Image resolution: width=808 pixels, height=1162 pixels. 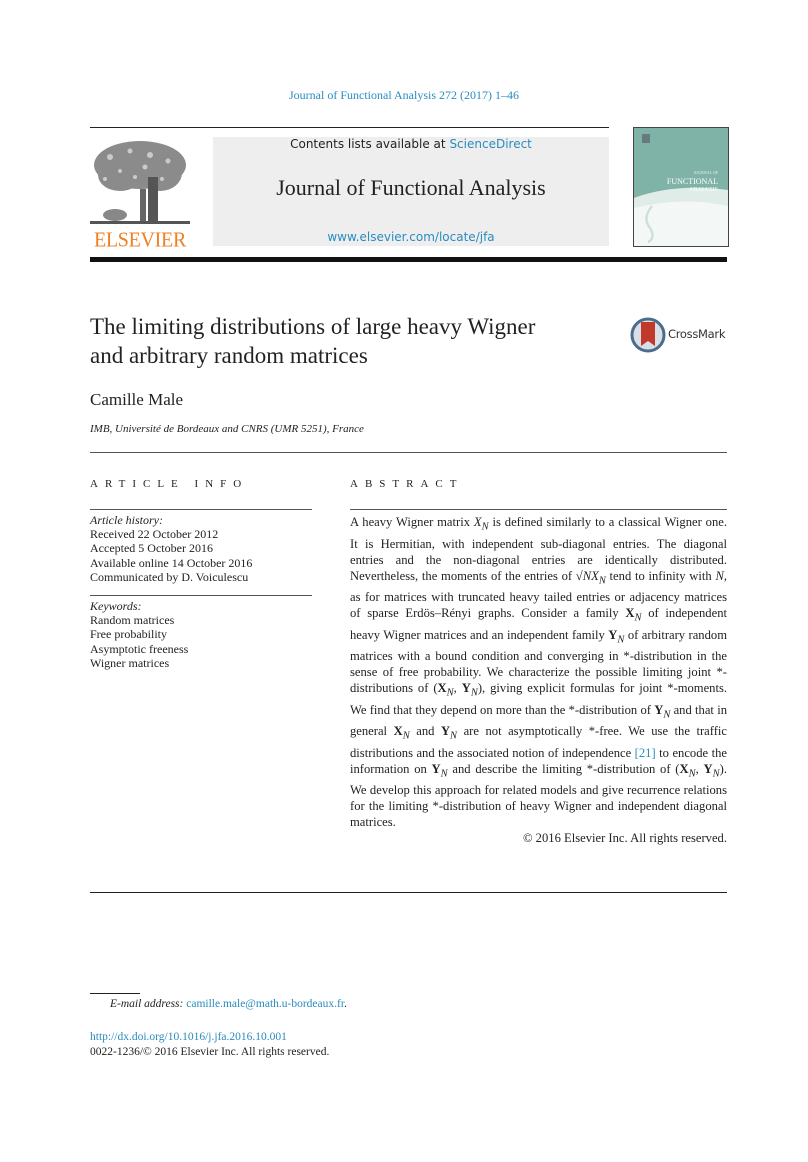 I want to click on abstract-text: A heavy Wigner matrix, so click(x=412, y=522).